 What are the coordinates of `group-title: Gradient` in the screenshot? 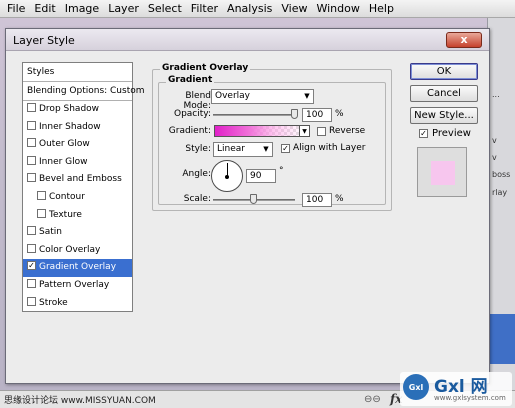 It's located at (190, 80).